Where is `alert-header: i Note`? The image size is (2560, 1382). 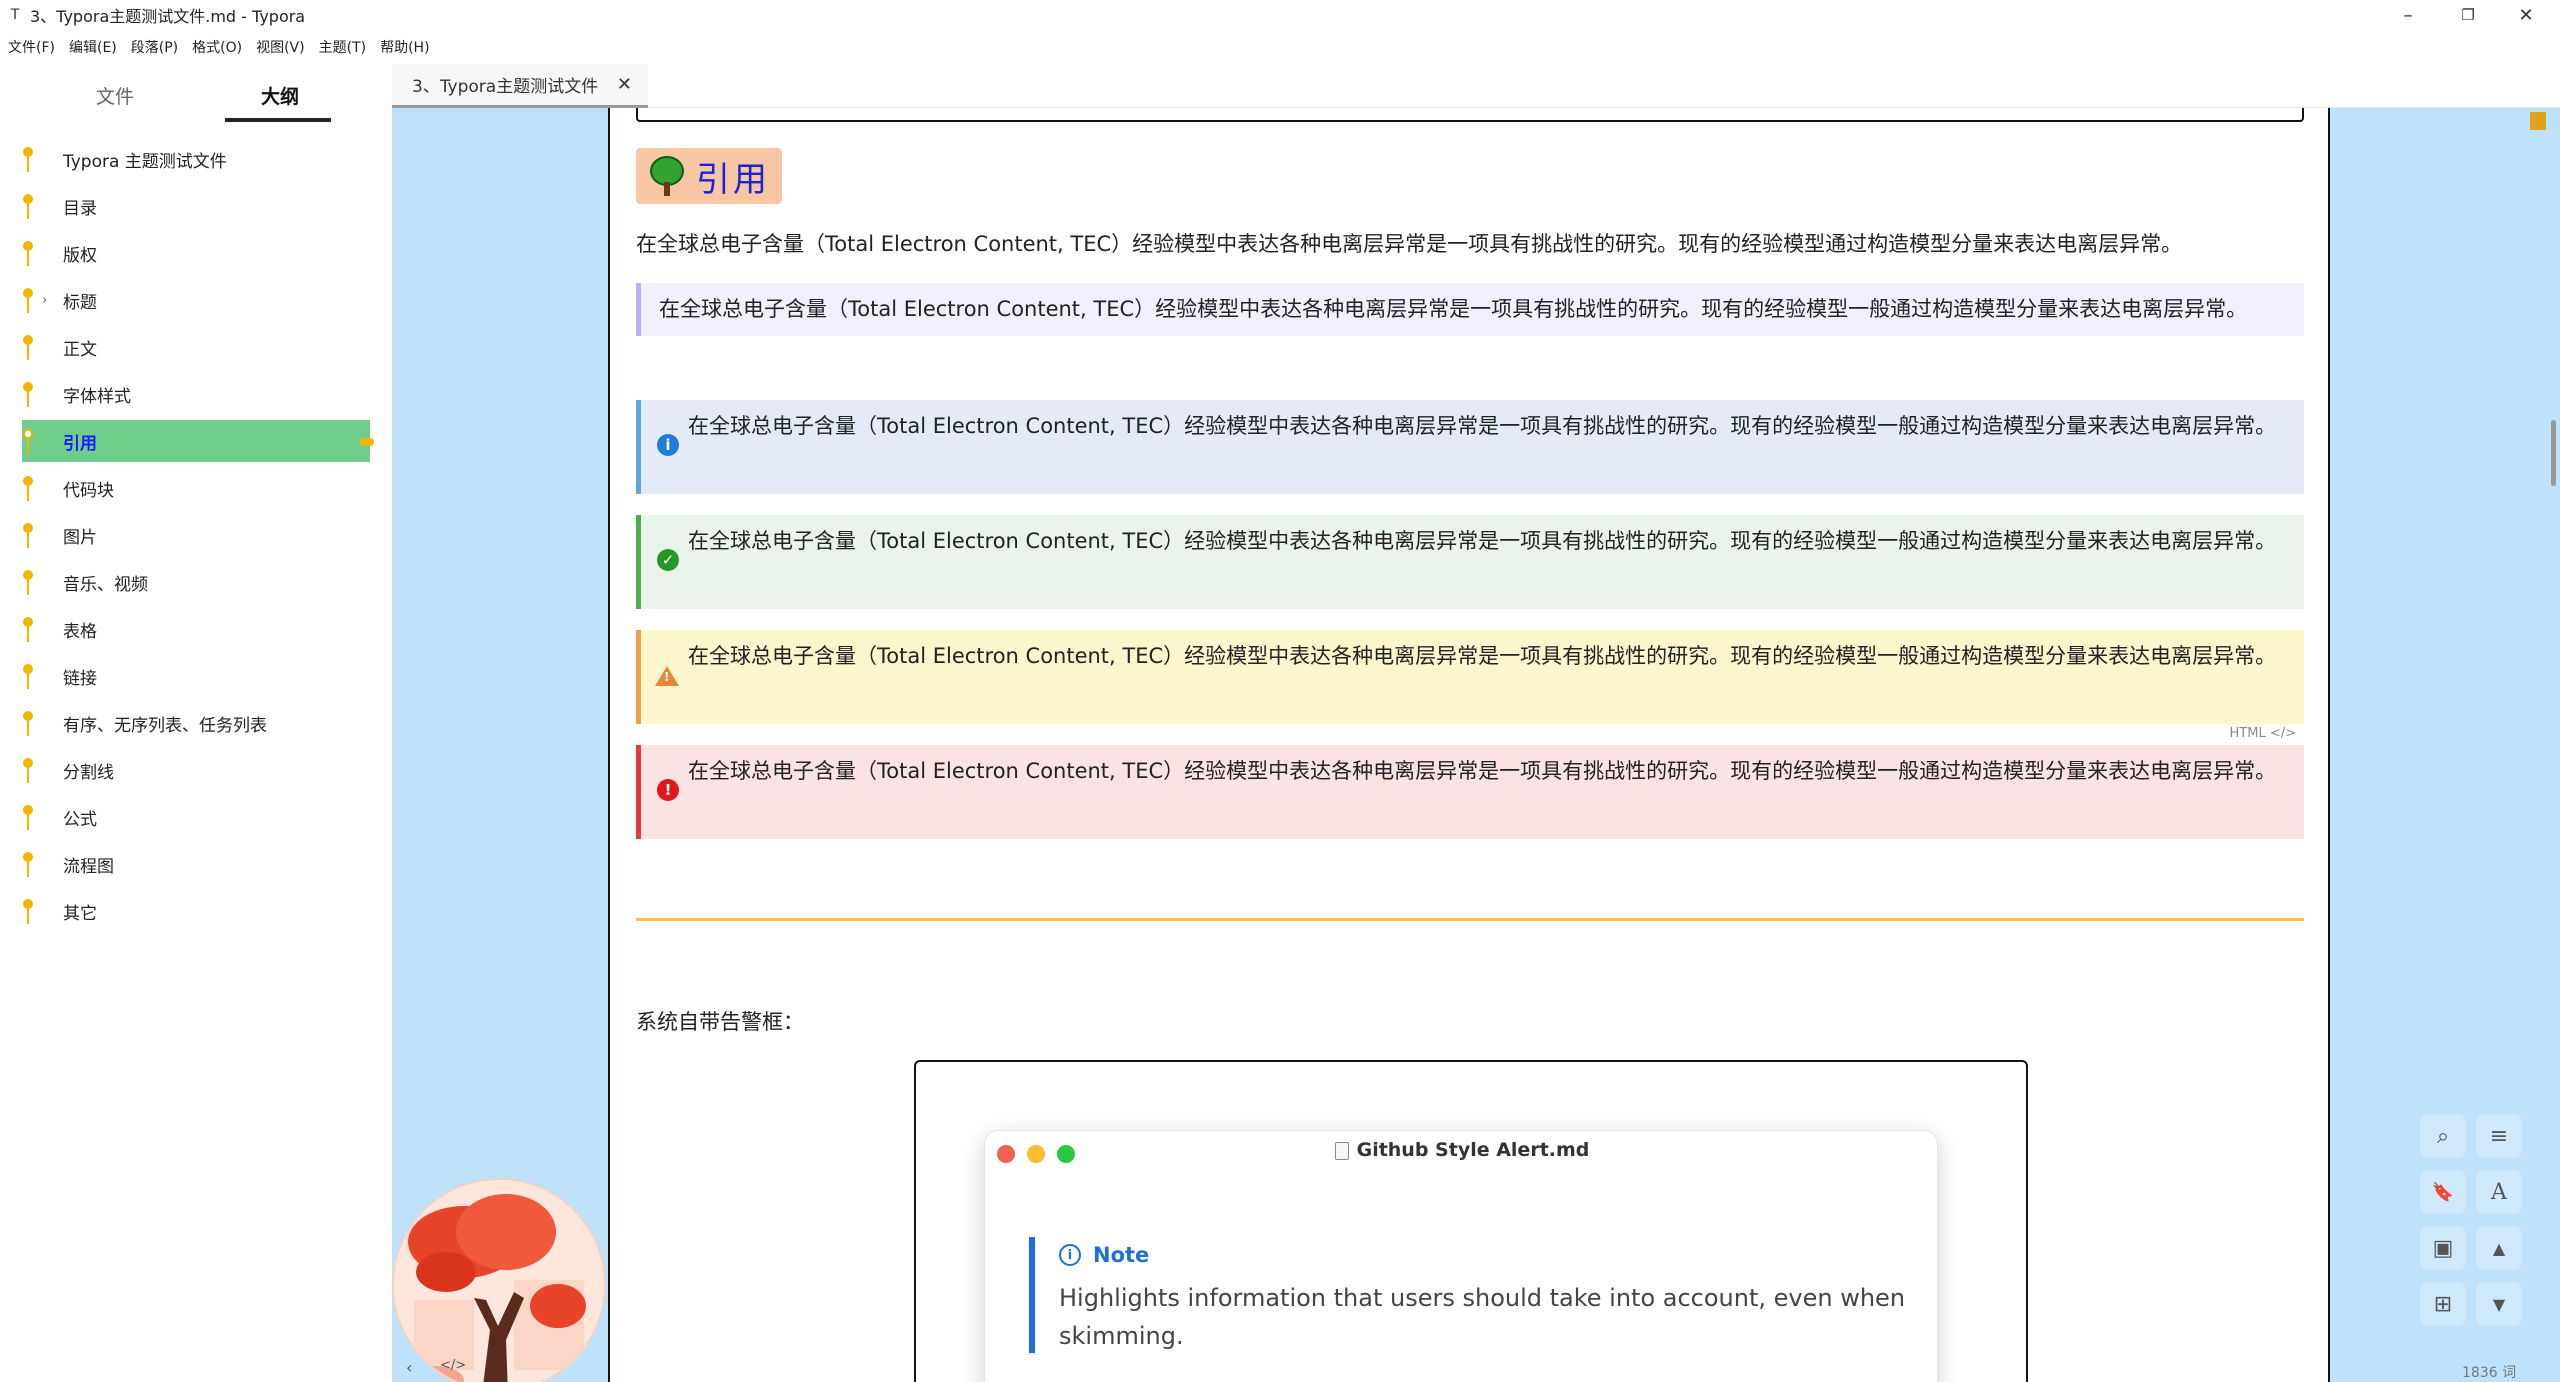 alert-header: i Note is located at coordinates (1104, 1255).